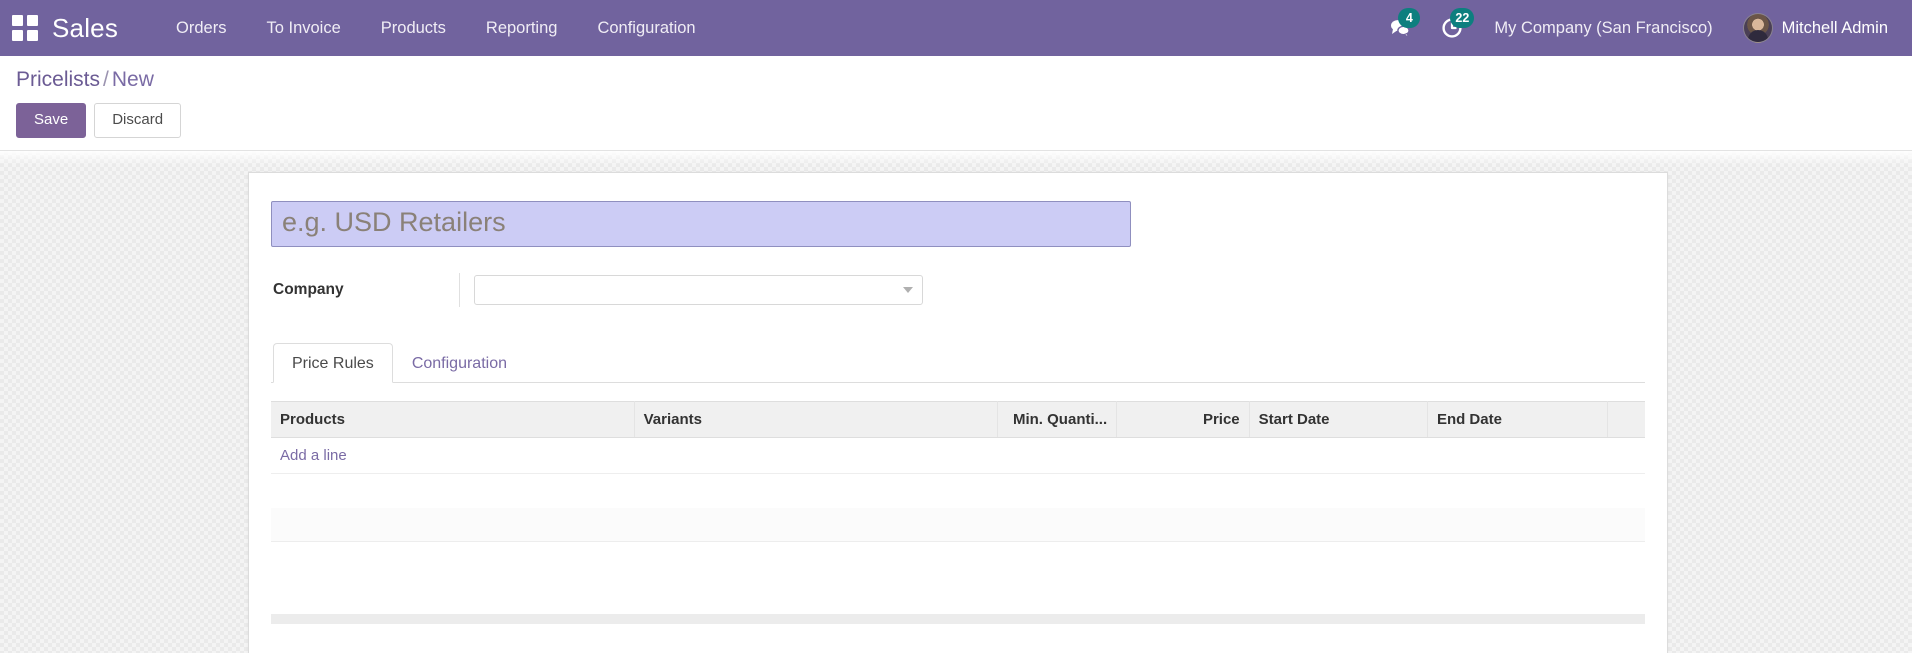  I want to click on control-panel: Pricelists / New Save Discard, so click(956, 103).